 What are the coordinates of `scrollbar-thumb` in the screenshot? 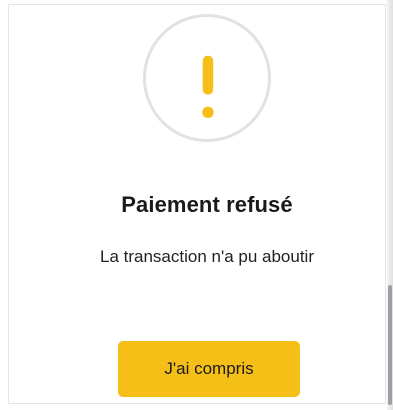 It's located at (390, 345).